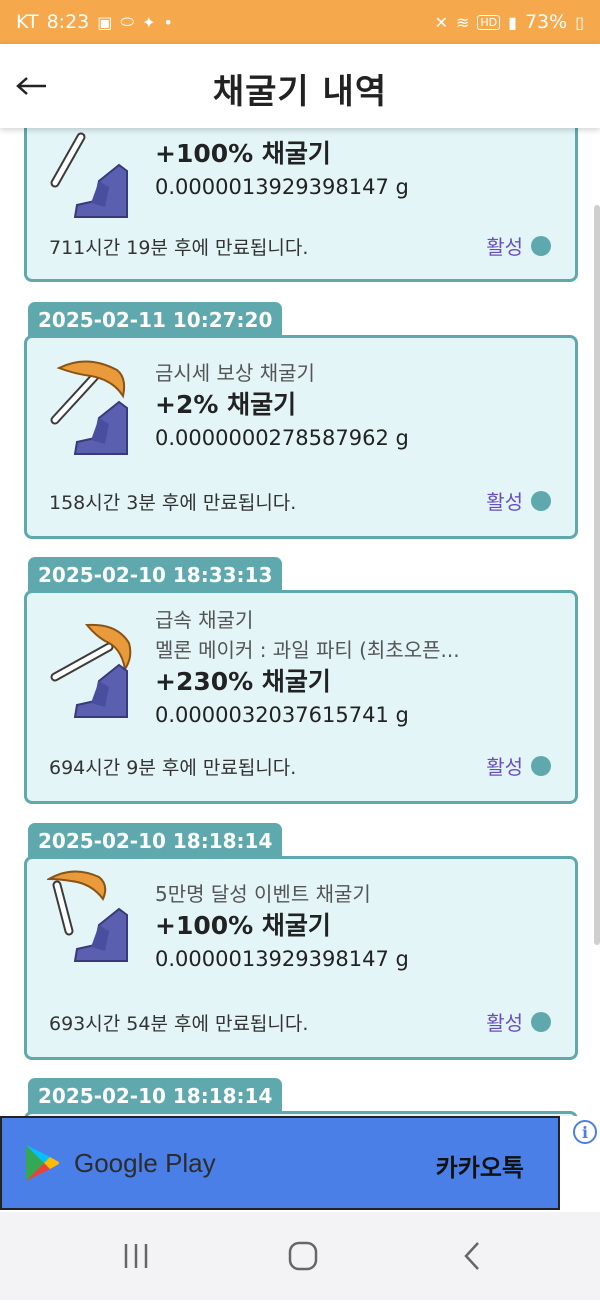 The image size is (600, 1300). Describe the element at coordinates (105, 22) in the screenshot. I see `gallery-icon: ▣` at that location.